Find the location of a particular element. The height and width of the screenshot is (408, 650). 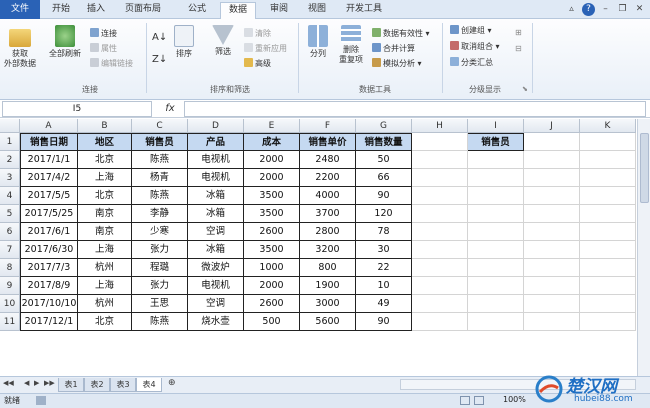

table-data-cell: 微波炉 is located at coordinates (216, 268).